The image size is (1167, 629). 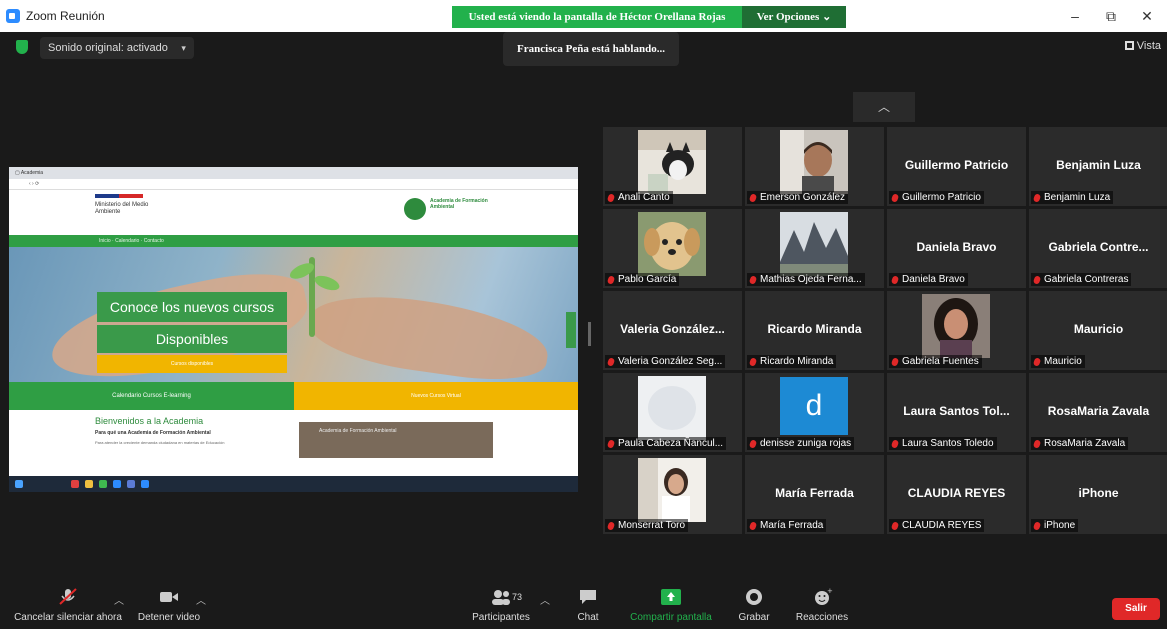 I want to click on audio-options-chevron-icon: ︿, so click(x=119, y=599).